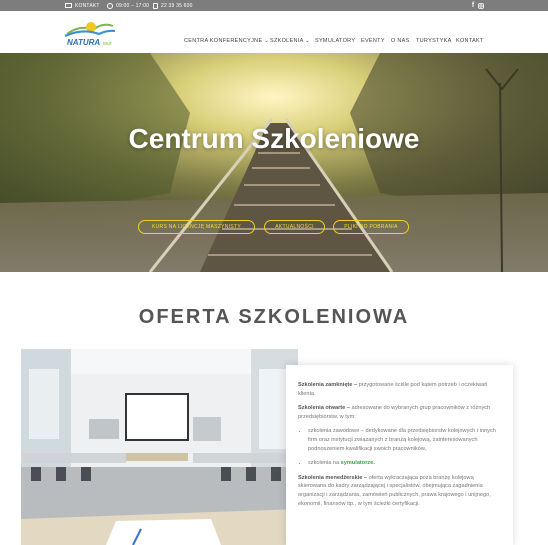 The height and width of the screenshot is (545, 548). Describe the element at coordinates (274, 5) in the screenshot. I see `top-bar: KONTAKT 09:00 – 17:00 22 39 35 600 f` at that location.